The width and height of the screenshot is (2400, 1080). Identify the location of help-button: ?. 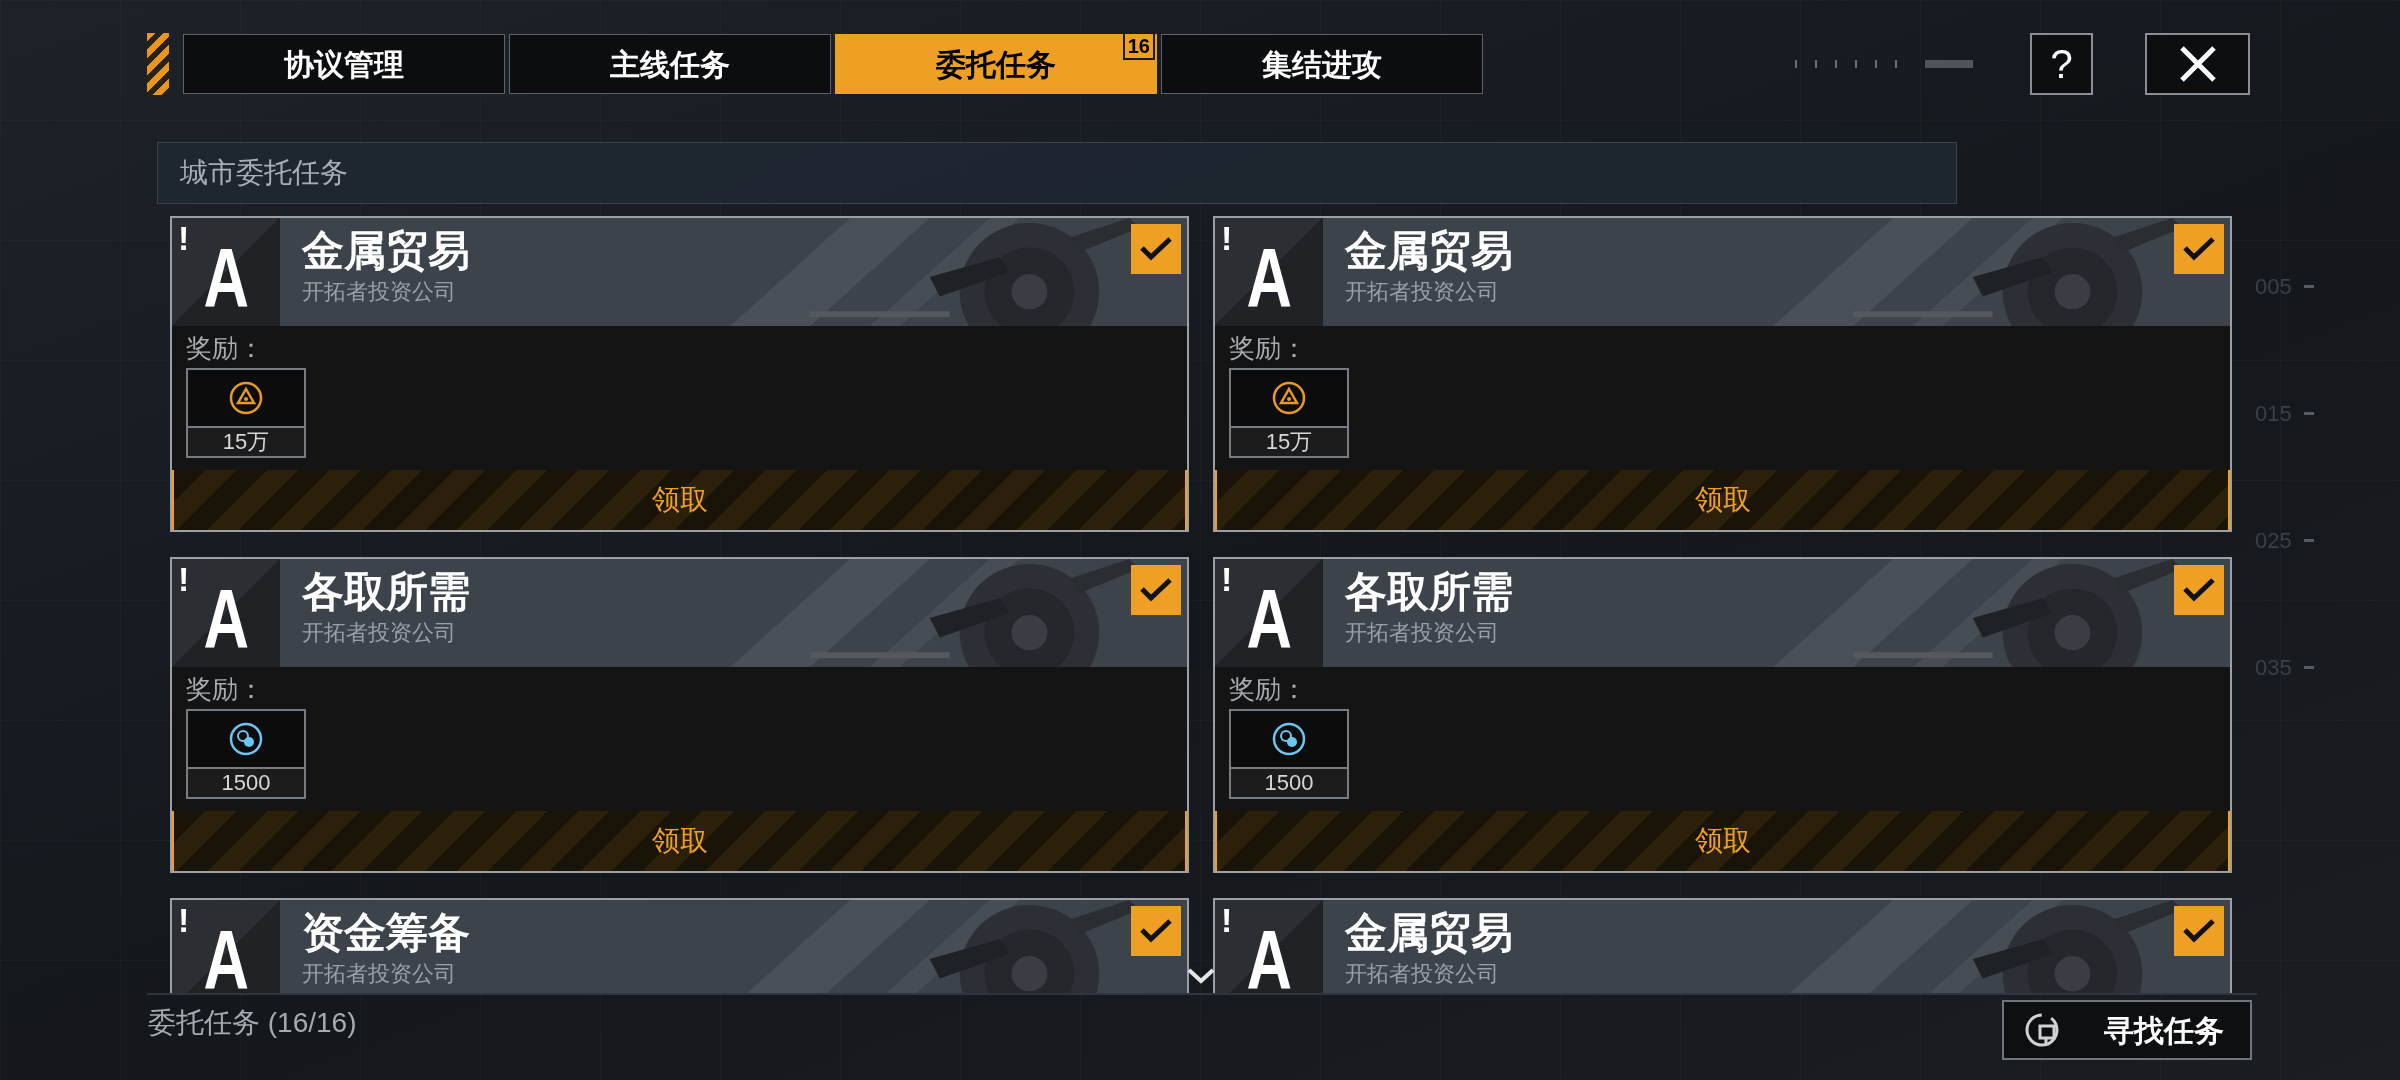
(2061, 64).